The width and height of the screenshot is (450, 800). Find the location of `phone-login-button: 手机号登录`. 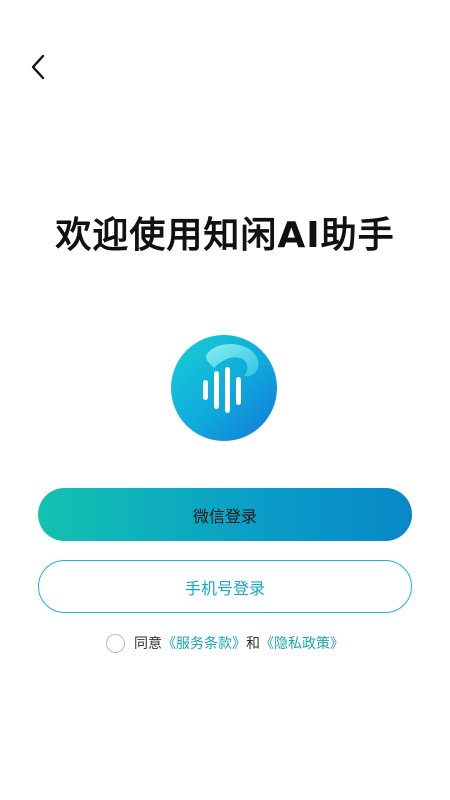

phone-login-button: 手机号登录 is located at coordinates (225, 586).